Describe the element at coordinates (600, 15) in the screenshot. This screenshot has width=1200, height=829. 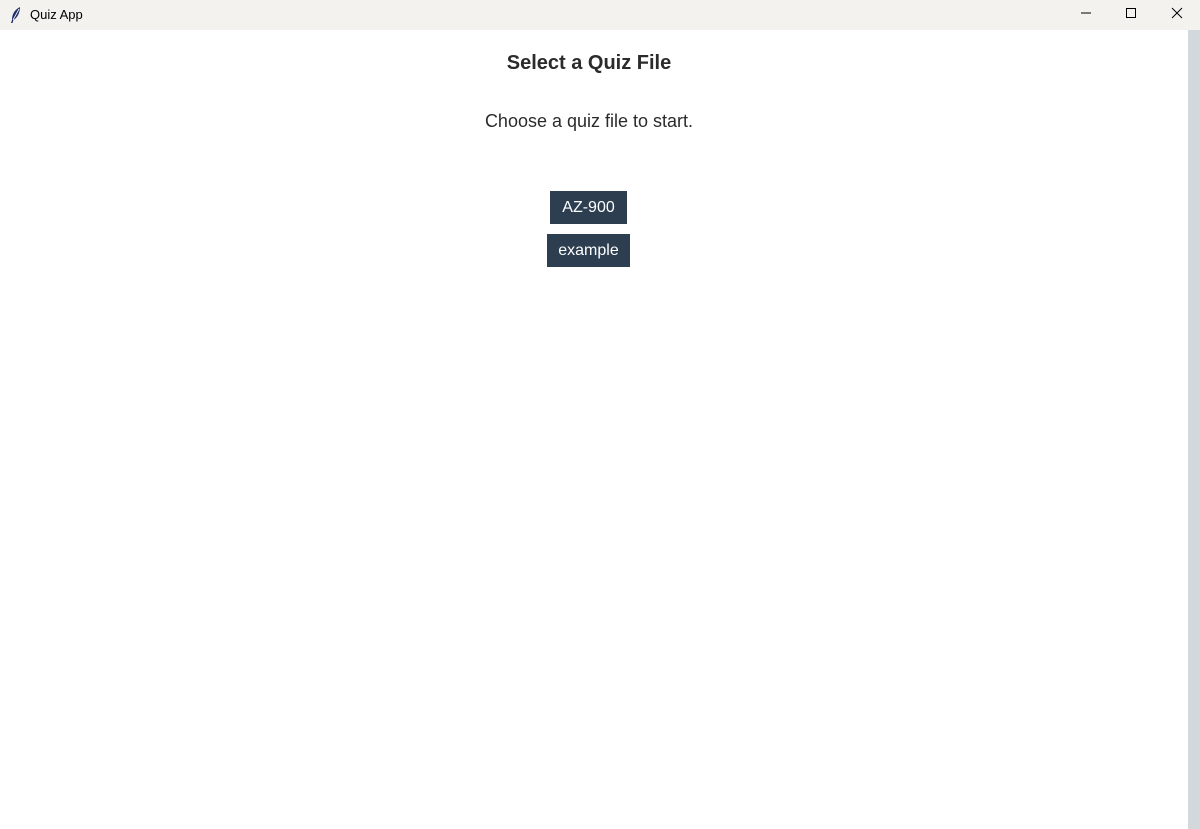
I see `title-bar: Quiz App` at that location.